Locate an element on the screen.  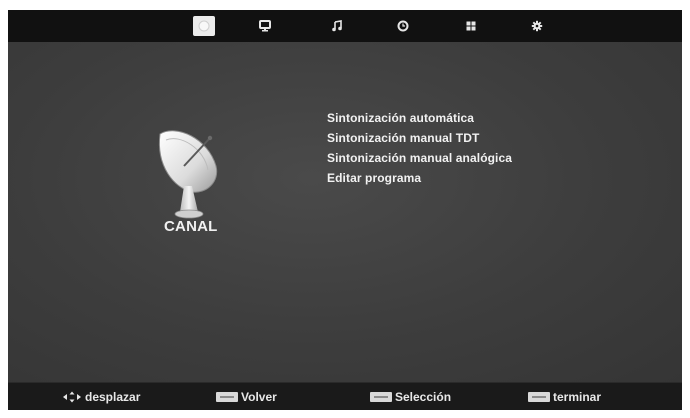
hint-bar: desplazar Volver Selección terminar is located at coordinates (345, 396).